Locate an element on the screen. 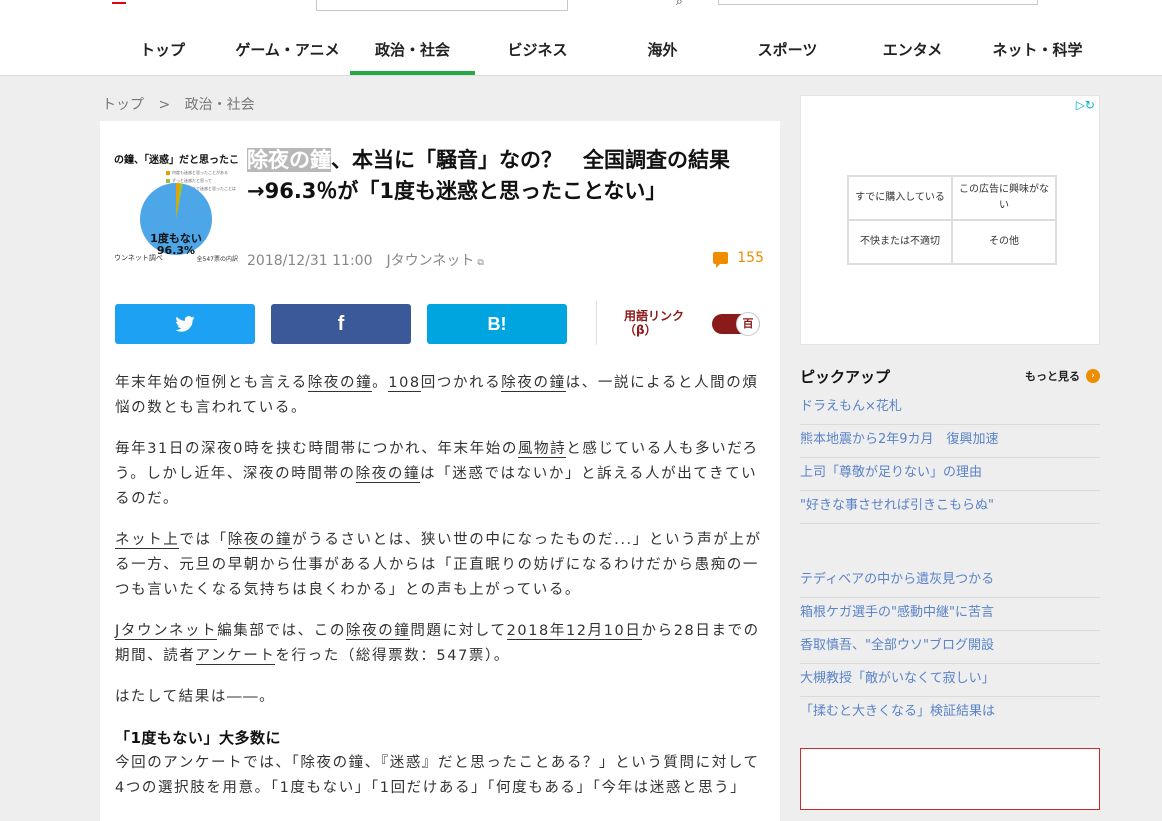 Image resolution: width=1162 pixels, height=821 pixels. breadcrumb: トップ > 政治・社会 is located at coordinates (183, 104).